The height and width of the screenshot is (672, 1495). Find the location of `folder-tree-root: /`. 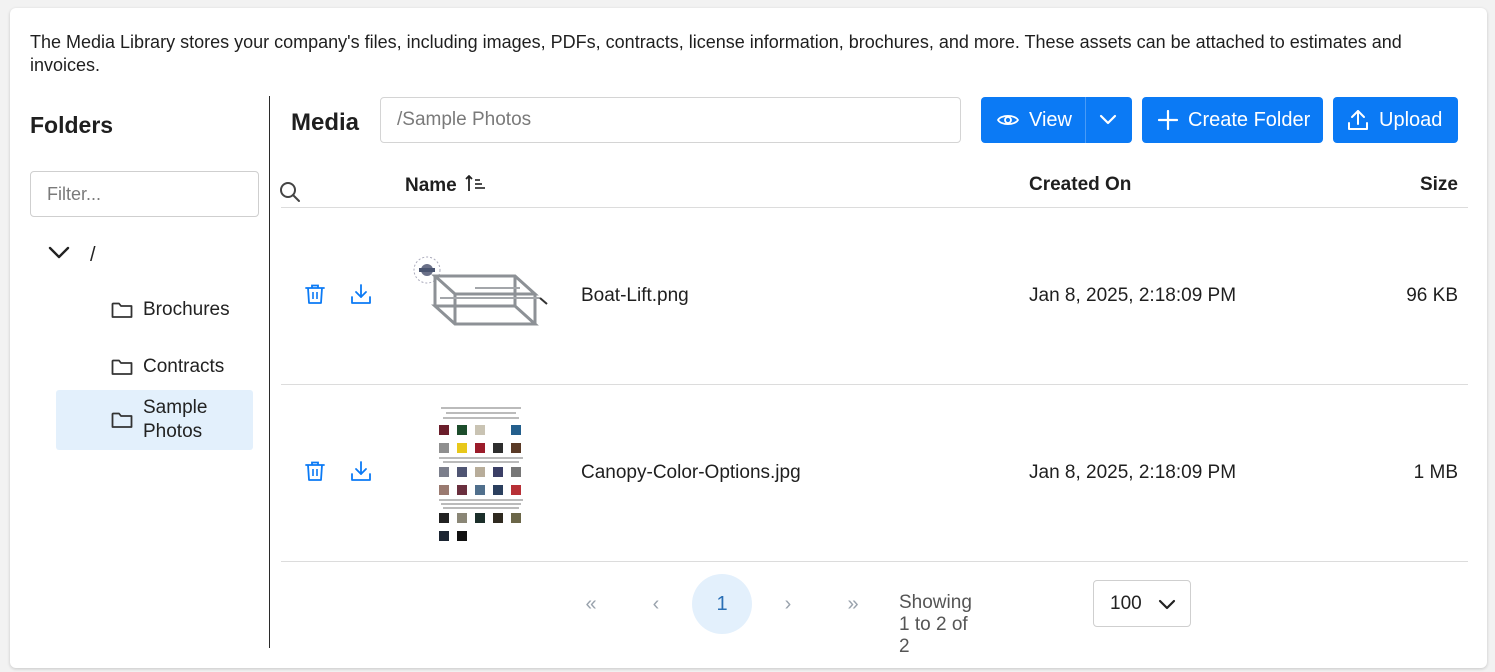

folder-tree-root: / is located at coordinates (72, 255).